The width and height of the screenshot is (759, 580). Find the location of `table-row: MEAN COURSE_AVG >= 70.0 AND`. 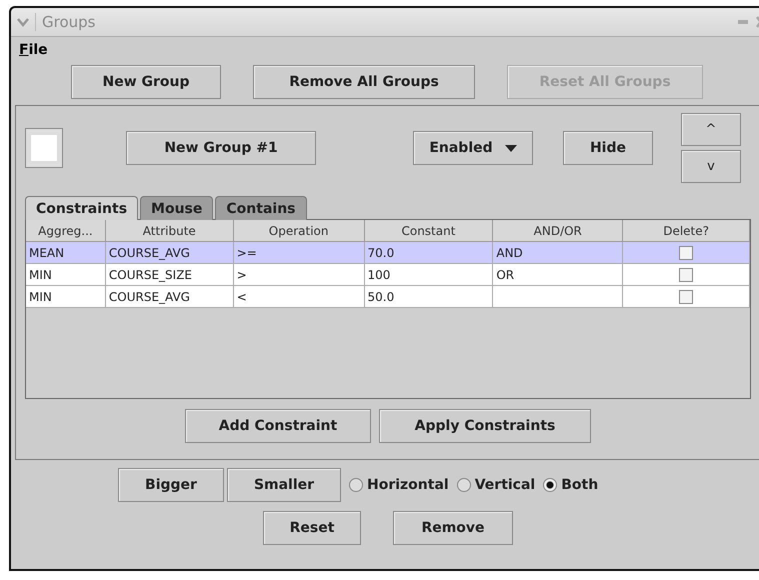

table-row: MEAN COURSE_AVG >= 70.0 AND is located at coordinates (388, 253).